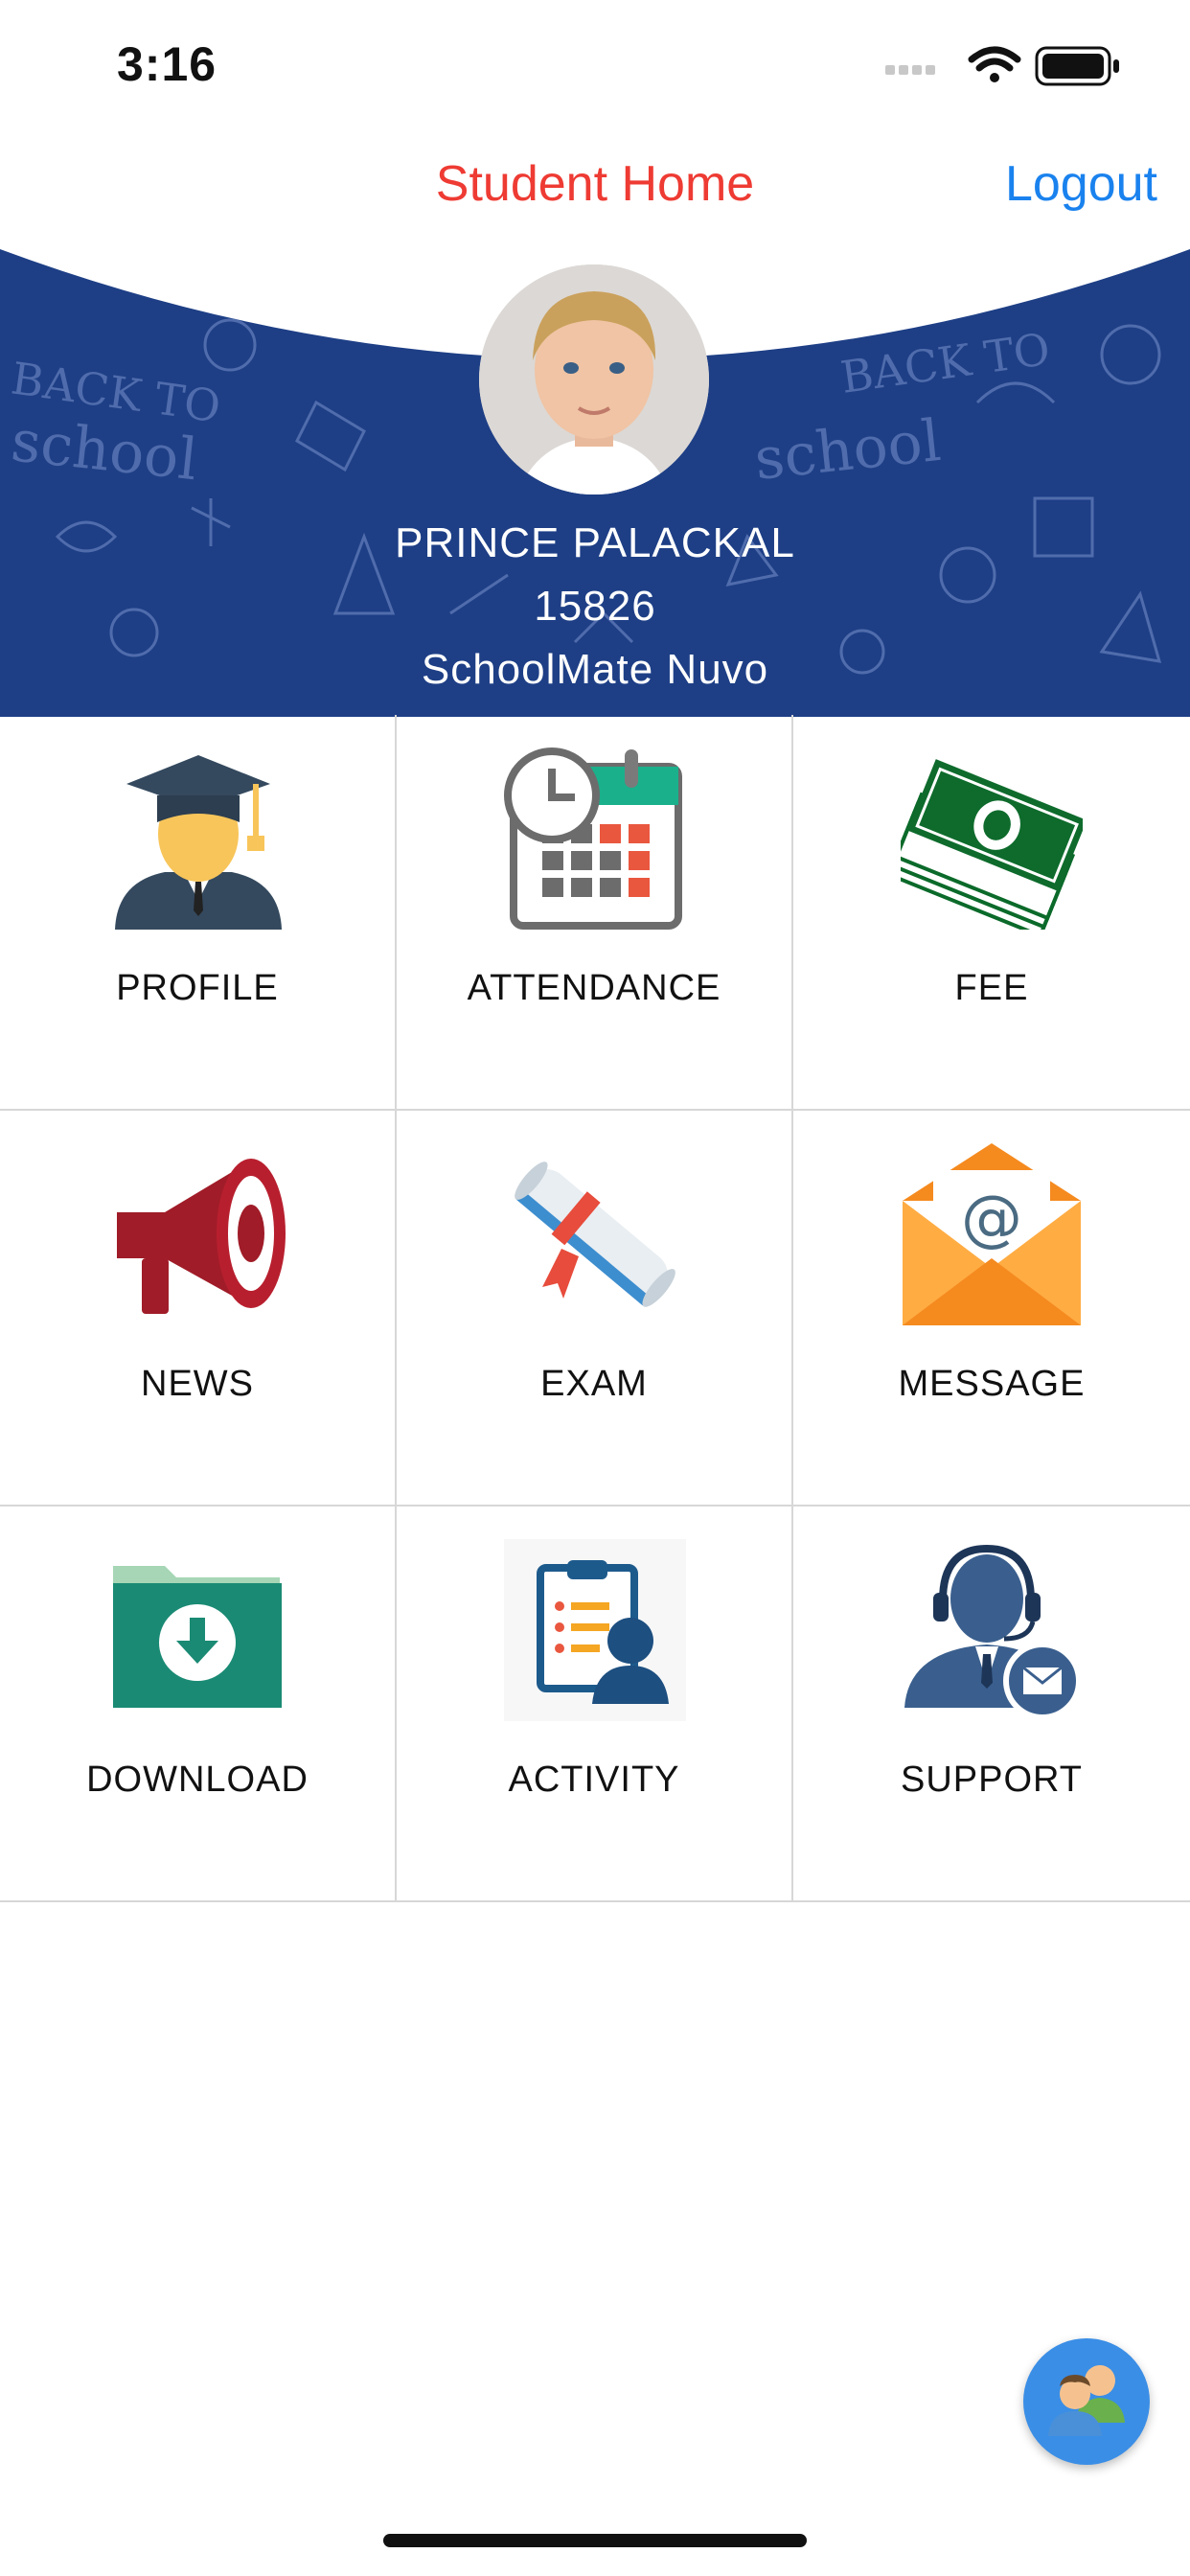  I want to click on menu-item-exam: EXAM, so click(595, 1308).